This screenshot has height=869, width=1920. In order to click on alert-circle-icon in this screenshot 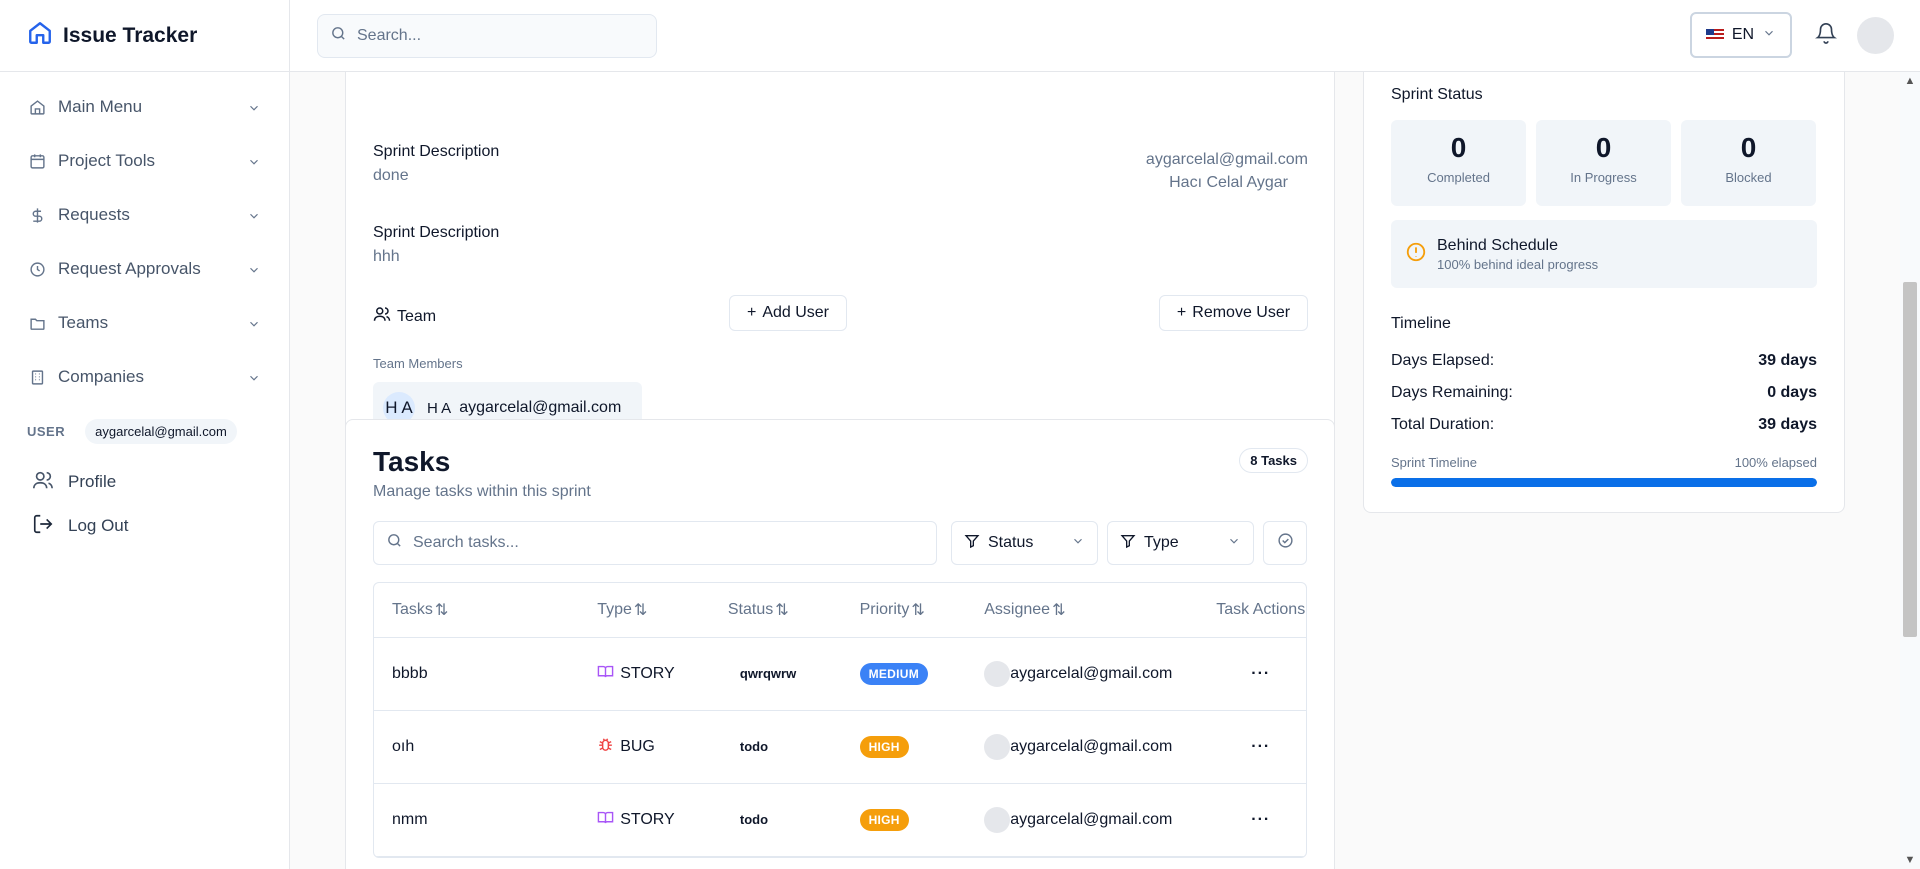, I will do `click(1416, 254)`.